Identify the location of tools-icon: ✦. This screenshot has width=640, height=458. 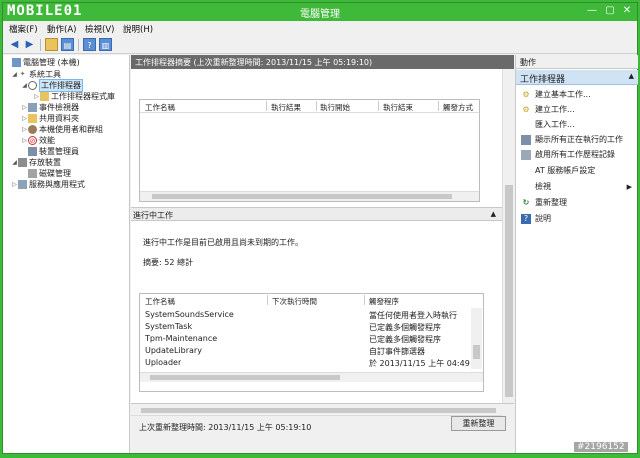
(22, 74).